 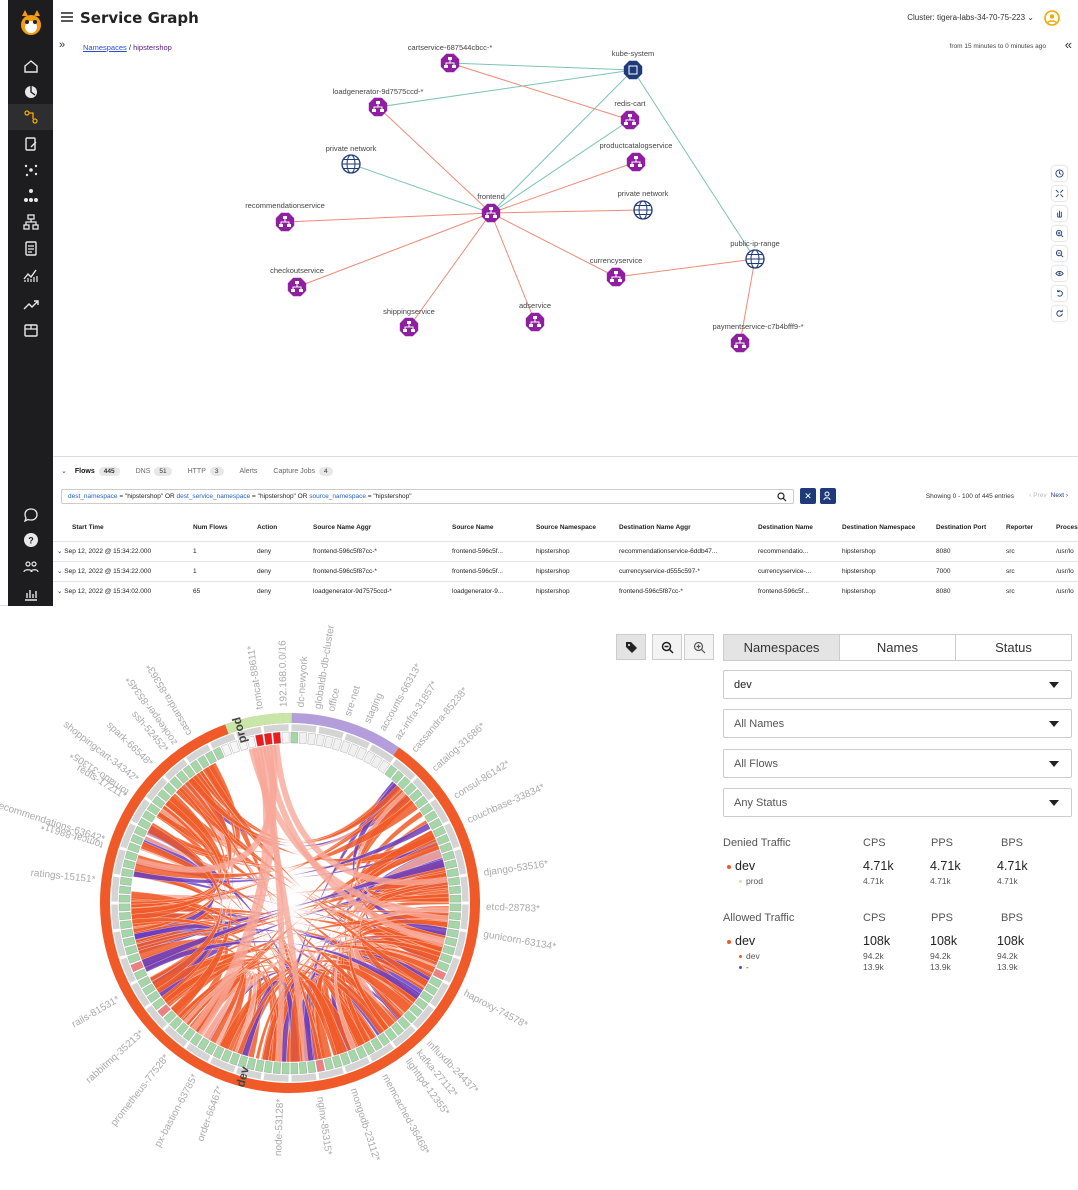 I want to click on sidebar-item-trend, so click(x=30, y=304).